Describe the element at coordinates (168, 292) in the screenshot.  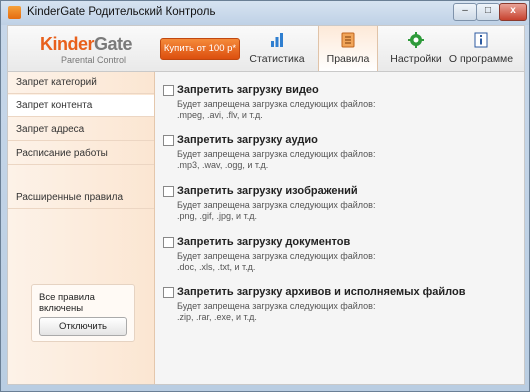
I see `archives-checkbox` at that location.